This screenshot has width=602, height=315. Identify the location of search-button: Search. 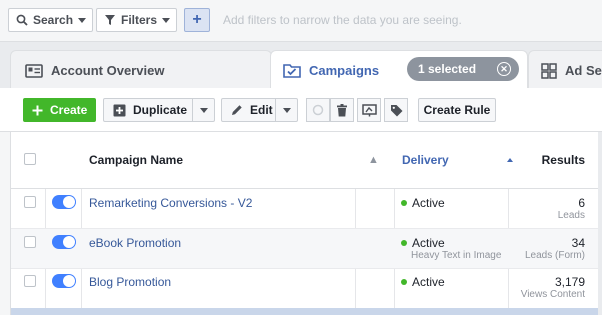
(51, 20).